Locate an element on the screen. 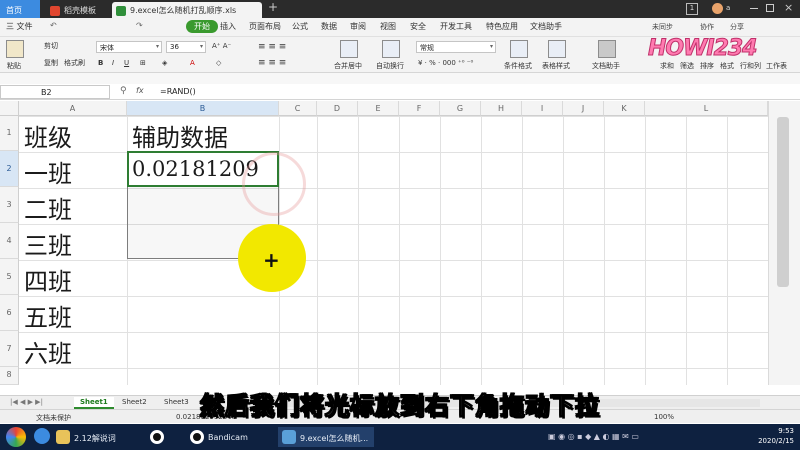 This screenshot has height=450, width=800. row-header-2: 2 is located at coordinates (9, 169).